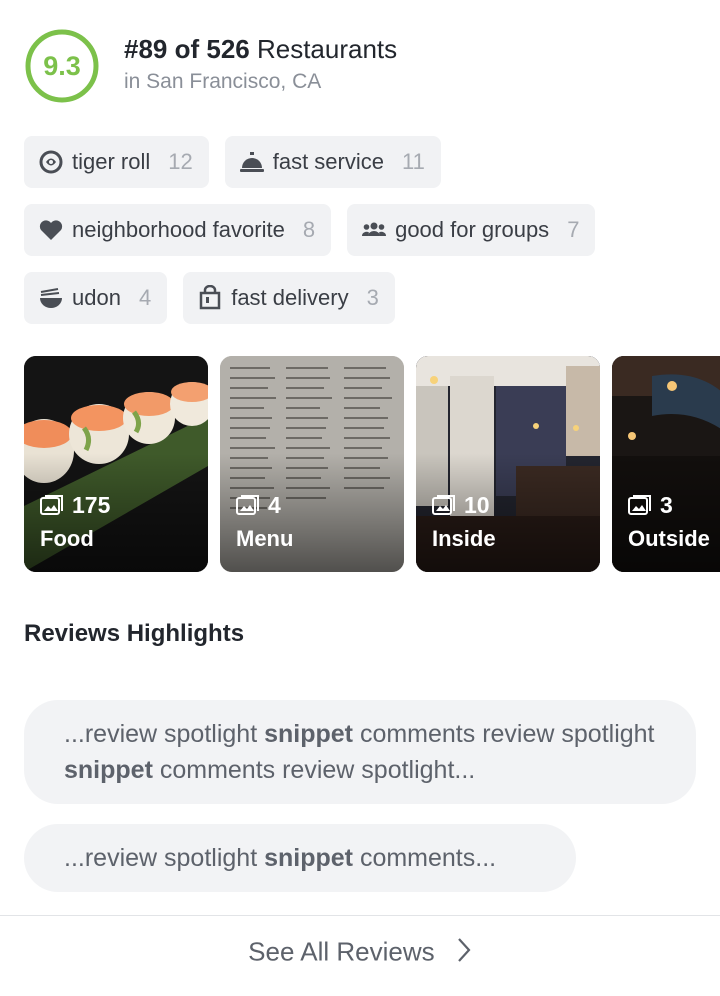 Image resolution: width=720 pixels, height=996 pixels. What do you see at coordinates (666, 505) in the screenshot?
I see `photo-count: 3` at bounding box center [666, 505].